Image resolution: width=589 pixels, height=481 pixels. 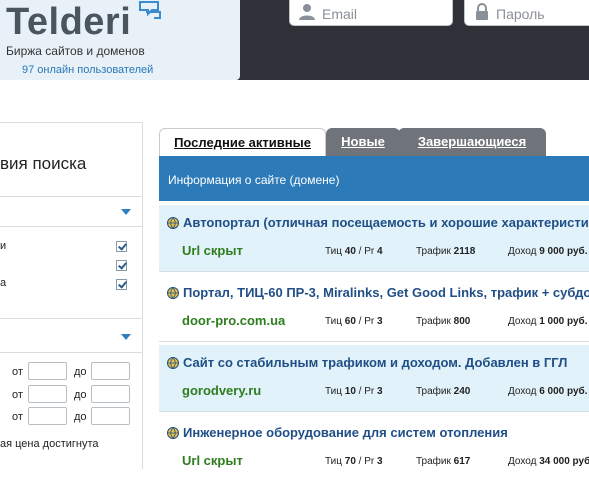 I want to click on logo-mark-icon, so click(x=150, y=10).